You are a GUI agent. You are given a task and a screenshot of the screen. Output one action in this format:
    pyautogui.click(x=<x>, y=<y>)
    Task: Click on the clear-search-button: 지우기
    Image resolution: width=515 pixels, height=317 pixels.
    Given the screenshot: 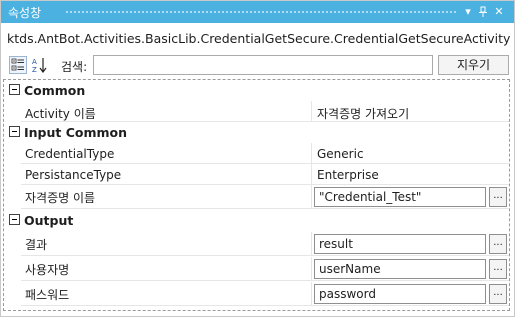 What is the action you would take?
    pyautogui.click(x=473, y=65)
    